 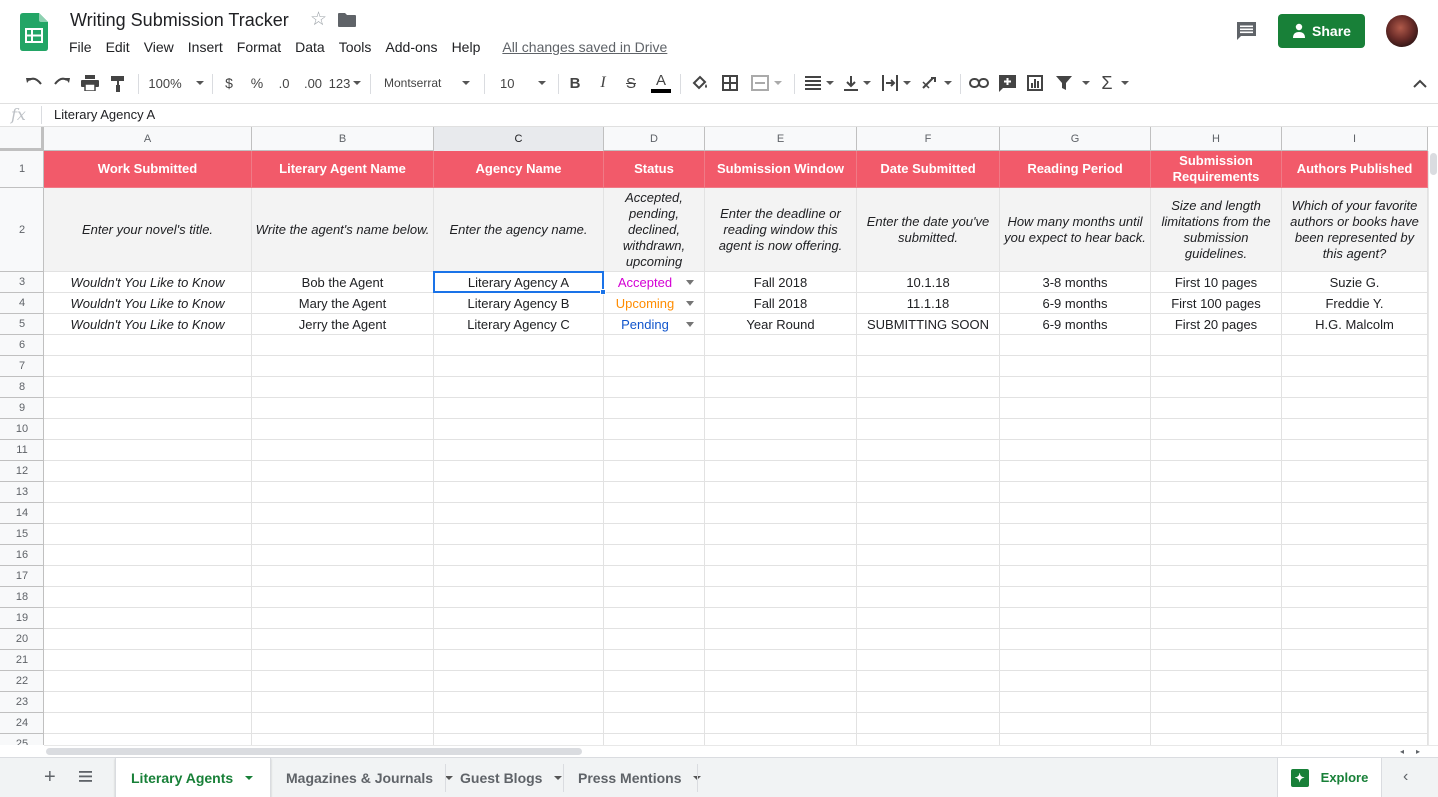 I want to click on cell-f6, so click(x=928, y=345).